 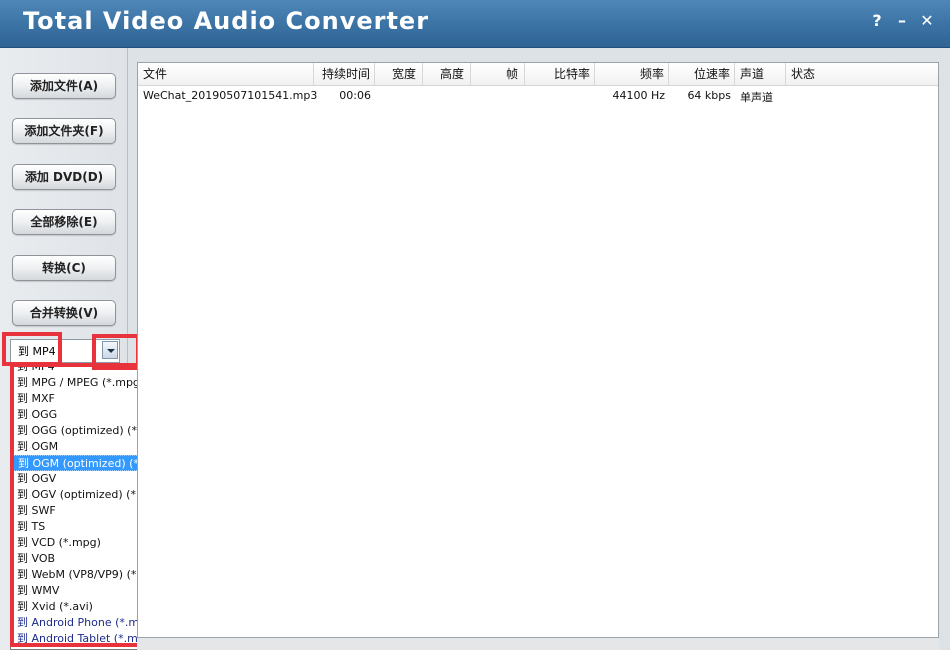 I want to click on output-format-select: 到 MP4, so click(x=65, y=351).